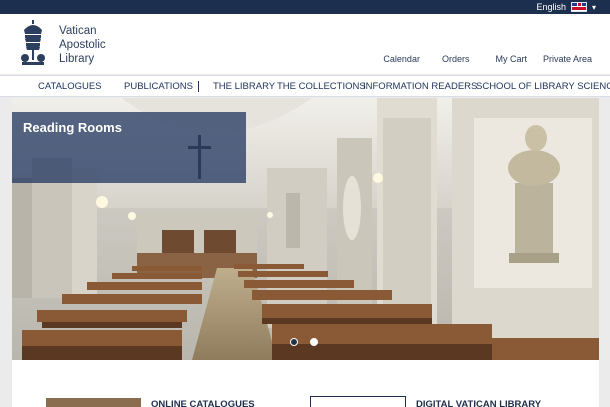 The width and height of the screenshot is (610, 407). Describe the element at coordinates (304, 342) in the screenshot. I see `slideshow-pagination` at that location.